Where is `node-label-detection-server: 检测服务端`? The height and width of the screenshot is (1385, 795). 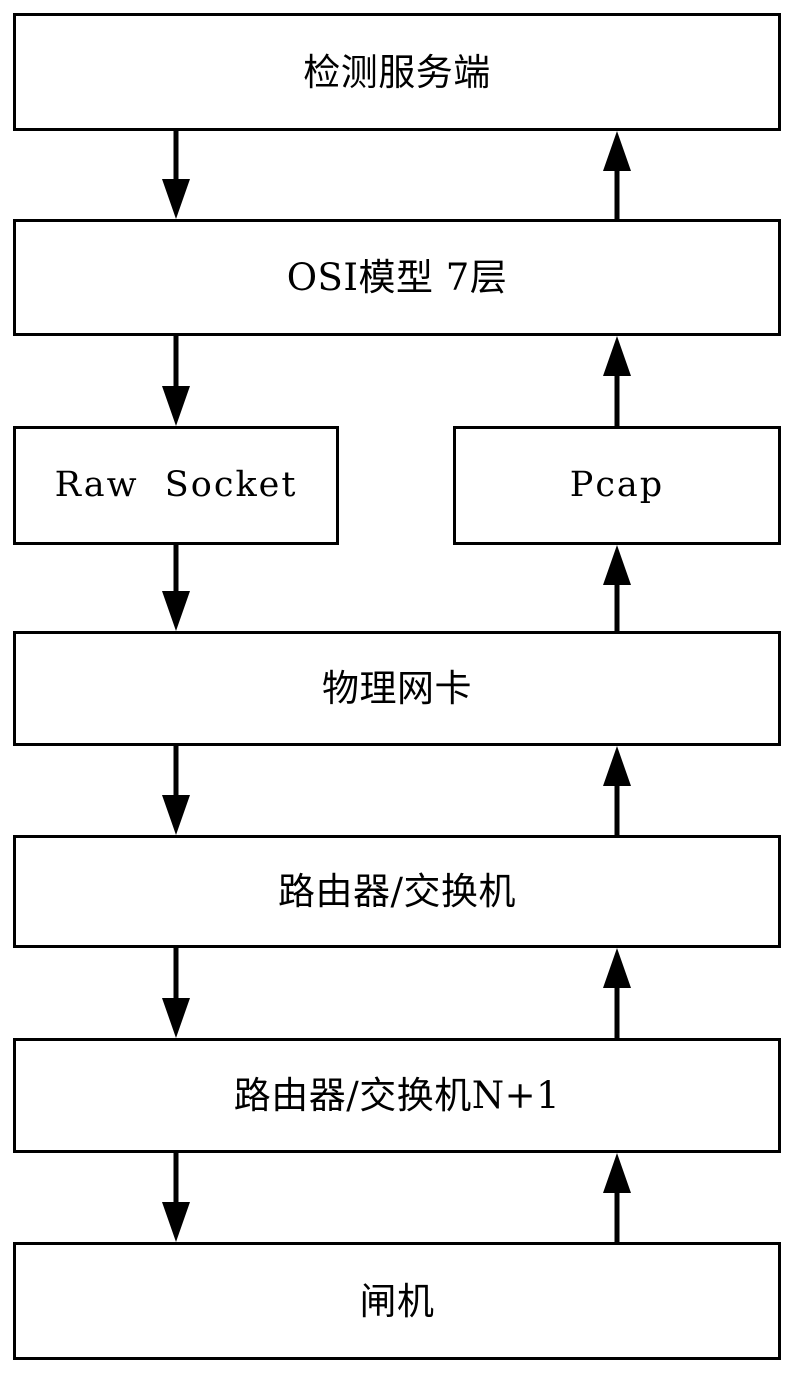
node-label-detection-server: 检测服务端 is located at coordinates (397, 72).